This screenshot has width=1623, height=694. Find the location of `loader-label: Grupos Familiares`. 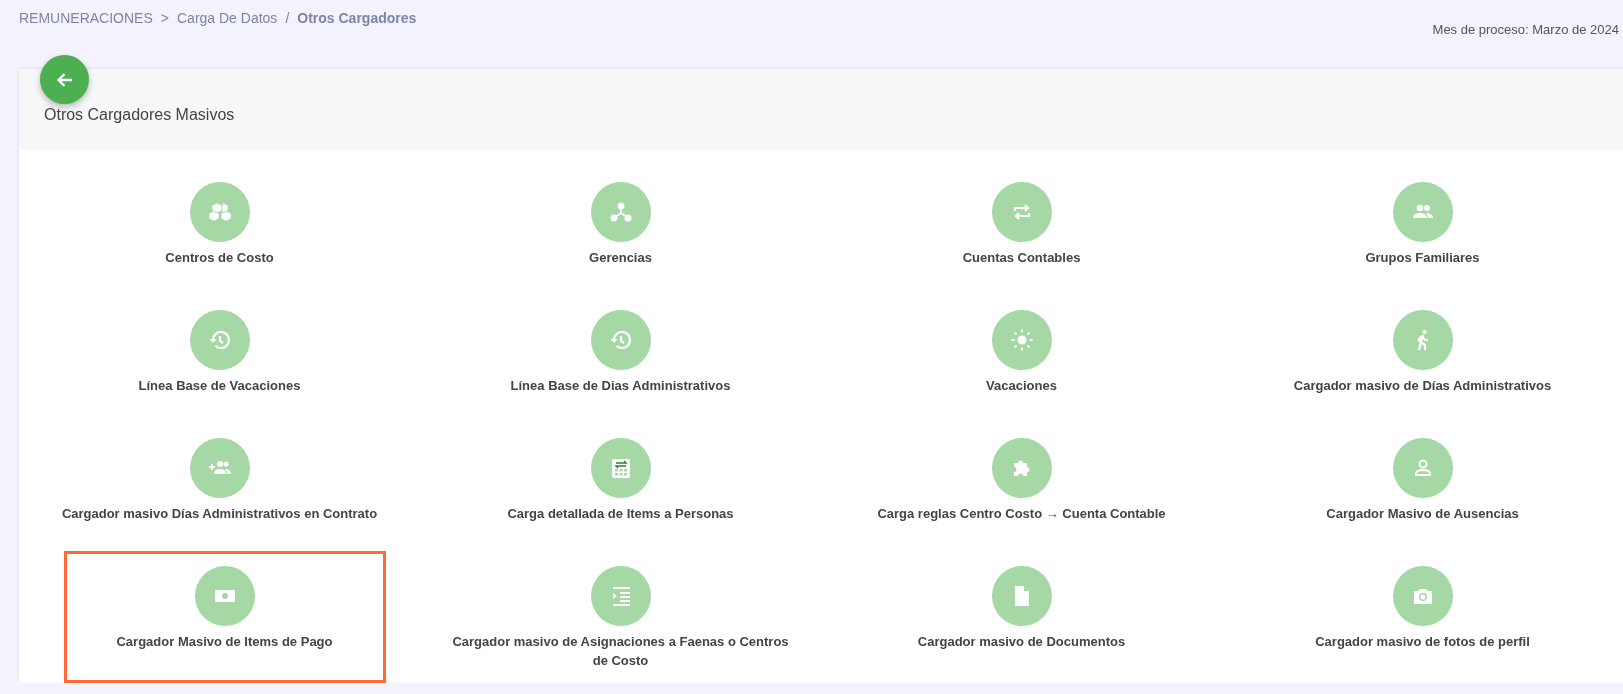

loader-label: Grupos Familiares is located at coordinates (1422, 258).